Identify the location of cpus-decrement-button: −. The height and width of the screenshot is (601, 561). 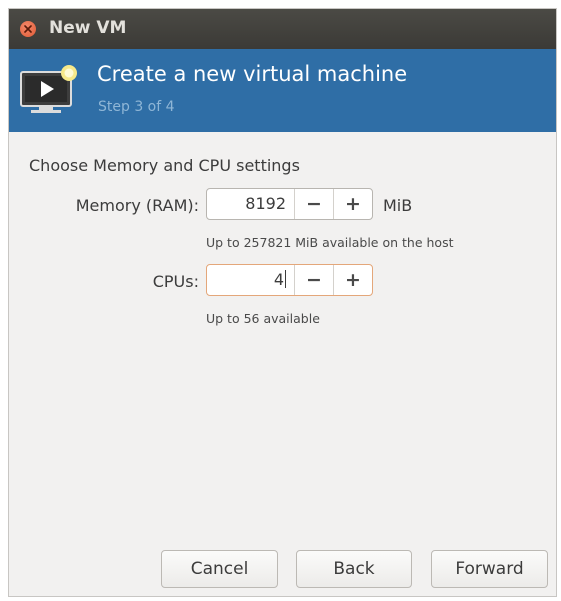
(313, 280).